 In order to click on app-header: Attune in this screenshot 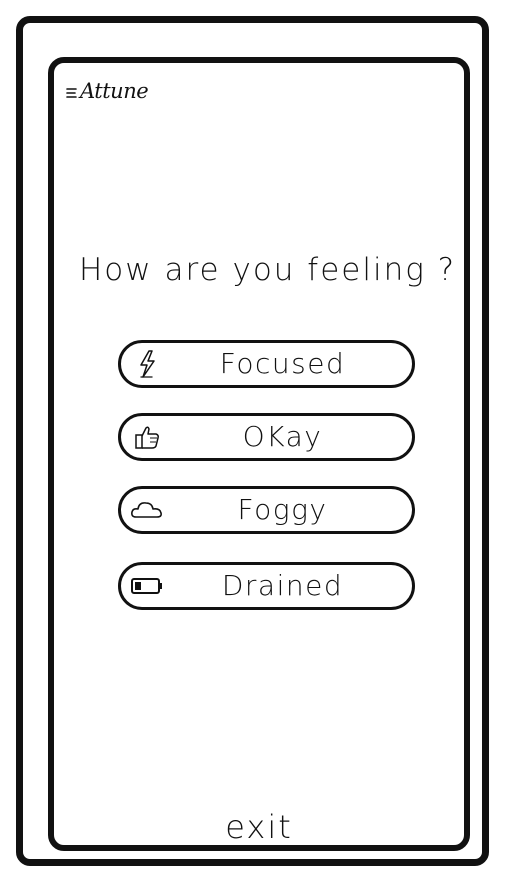, I will do `click(107, 91)`.